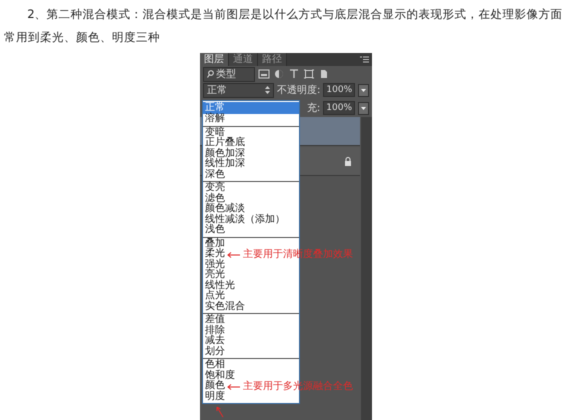 Image resolution: width=572 pixels, height=420 pixels. I want to click on menu-item: 饱和度, so click(219, 375).